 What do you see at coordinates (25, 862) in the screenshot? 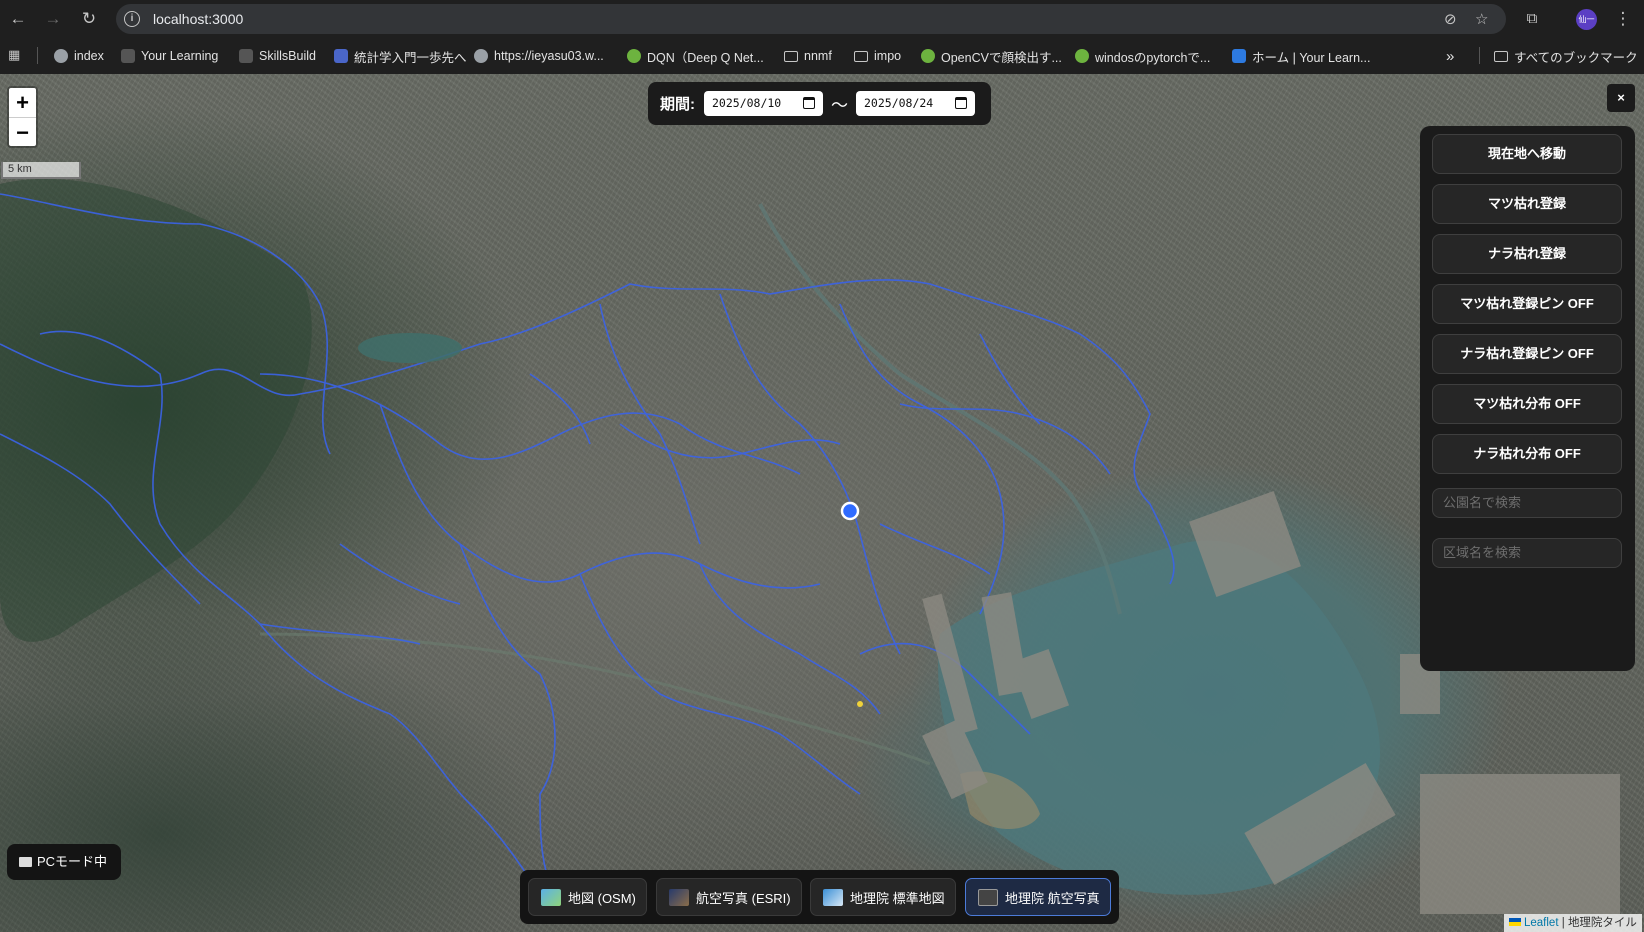
I see `laptop-icon` at bounding box center [25, 862].